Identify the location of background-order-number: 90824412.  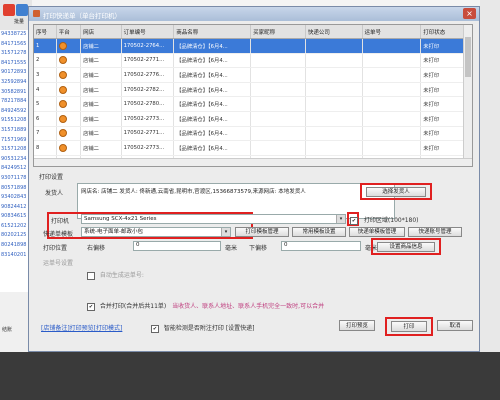
(15, 208).